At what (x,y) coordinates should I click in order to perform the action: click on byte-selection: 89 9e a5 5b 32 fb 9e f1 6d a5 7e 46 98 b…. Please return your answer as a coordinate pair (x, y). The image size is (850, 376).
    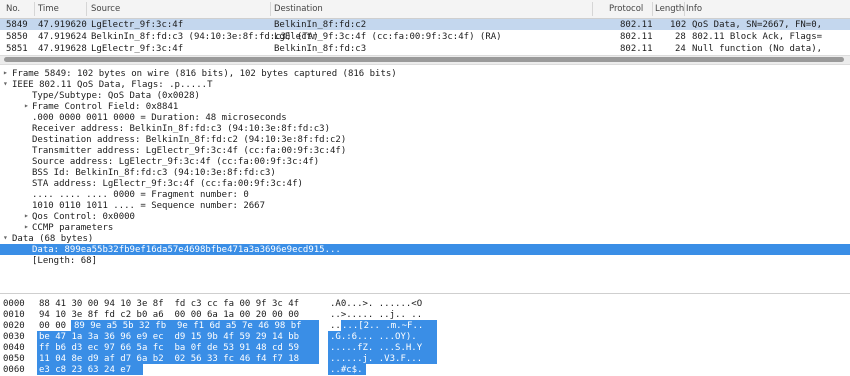
    Looking at the image, I should click on (195, 325).